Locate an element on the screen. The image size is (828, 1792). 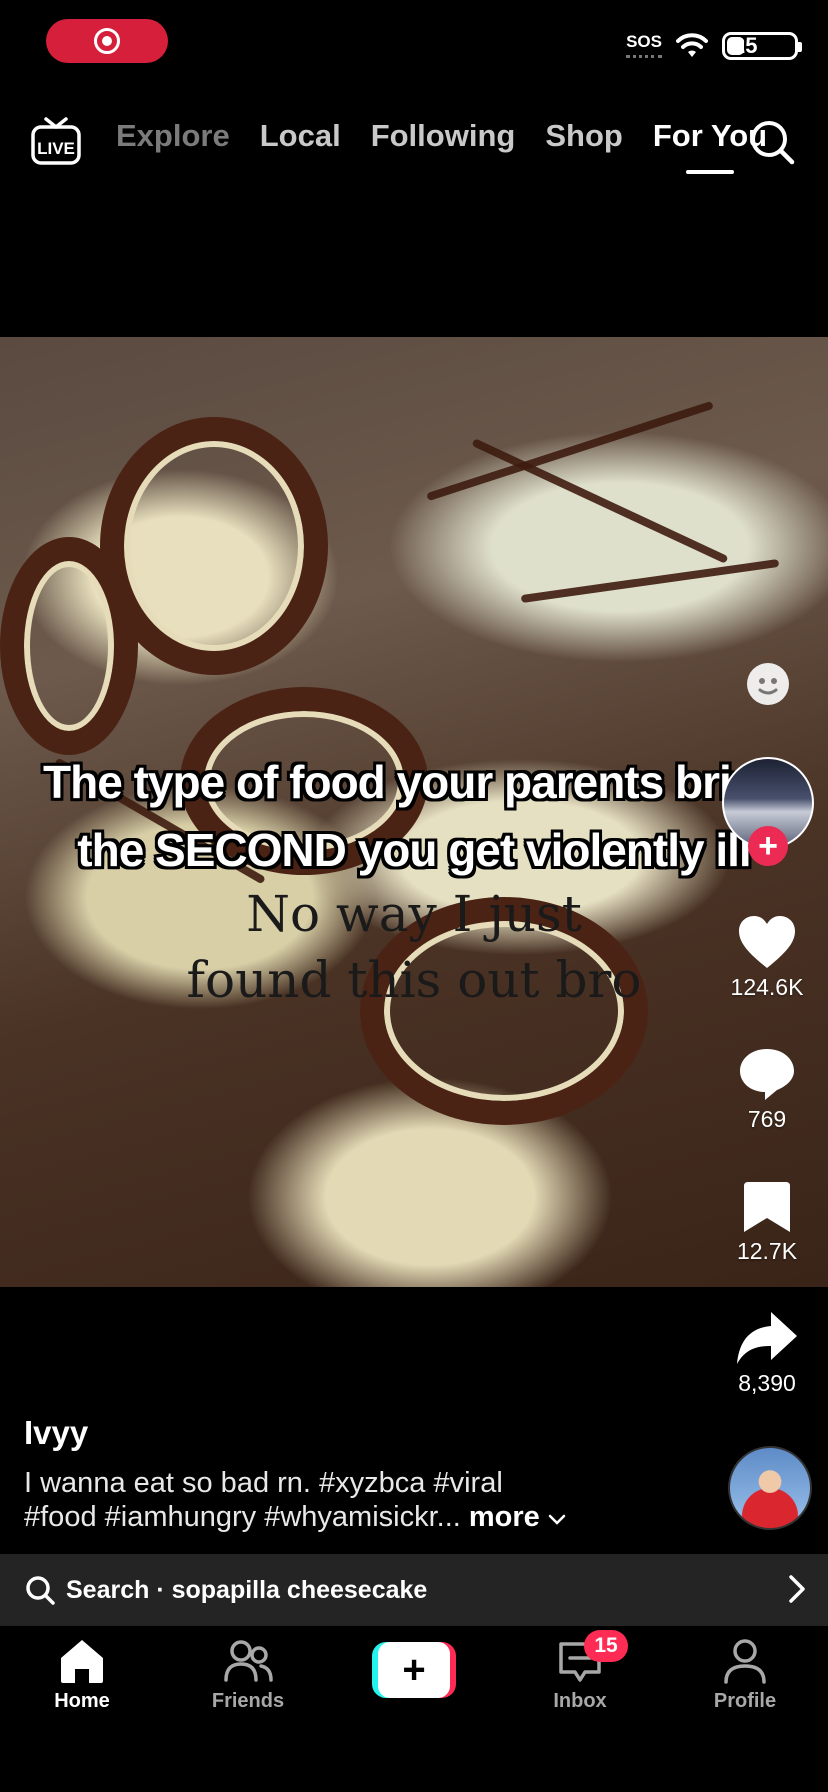
video-serif-text-line2: found this out bro is located at coordinates (414, 980).